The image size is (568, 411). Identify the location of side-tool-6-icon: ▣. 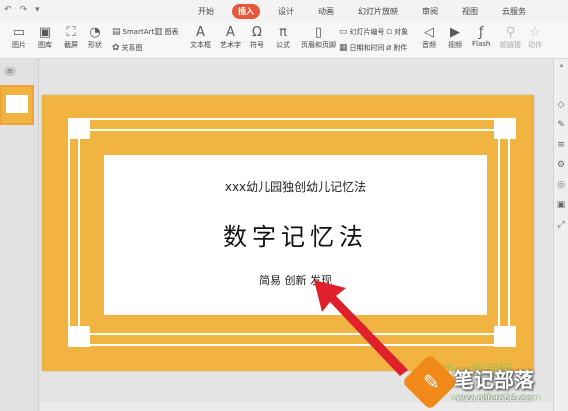
(561, 205).